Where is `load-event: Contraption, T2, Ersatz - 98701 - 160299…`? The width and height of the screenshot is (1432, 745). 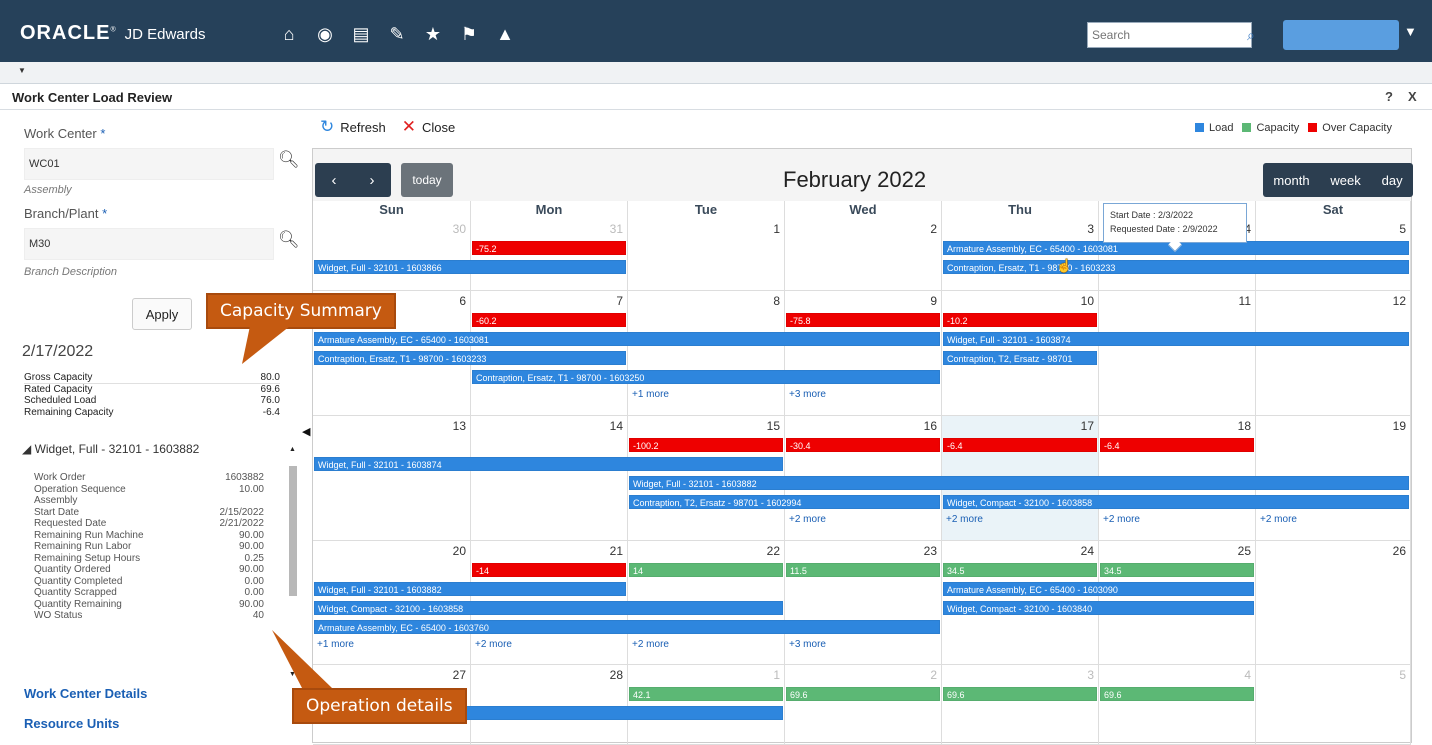 load-event: Contraption, T2, Ersatz - 98701 - 160299… is located at coordinates (784, 502).